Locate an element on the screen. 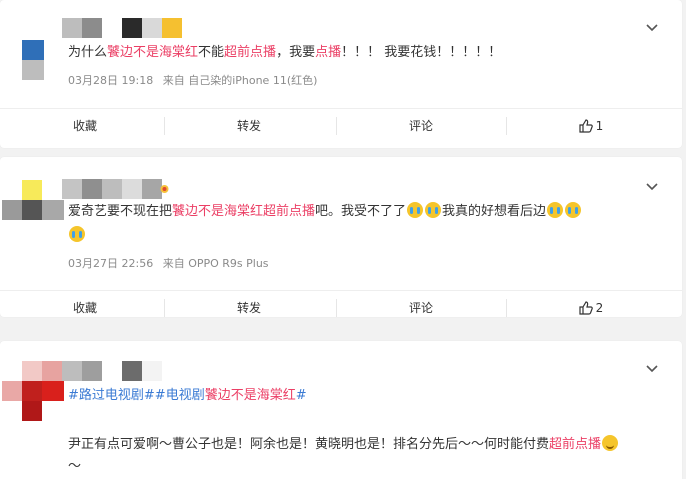 This screenshot has width=686, height=479. post-text: 爱奇艺要不现在把饕边不是海棠红超前点播吧。我受不了了 我真的好想看后边 is located at coordinates (325, 212).